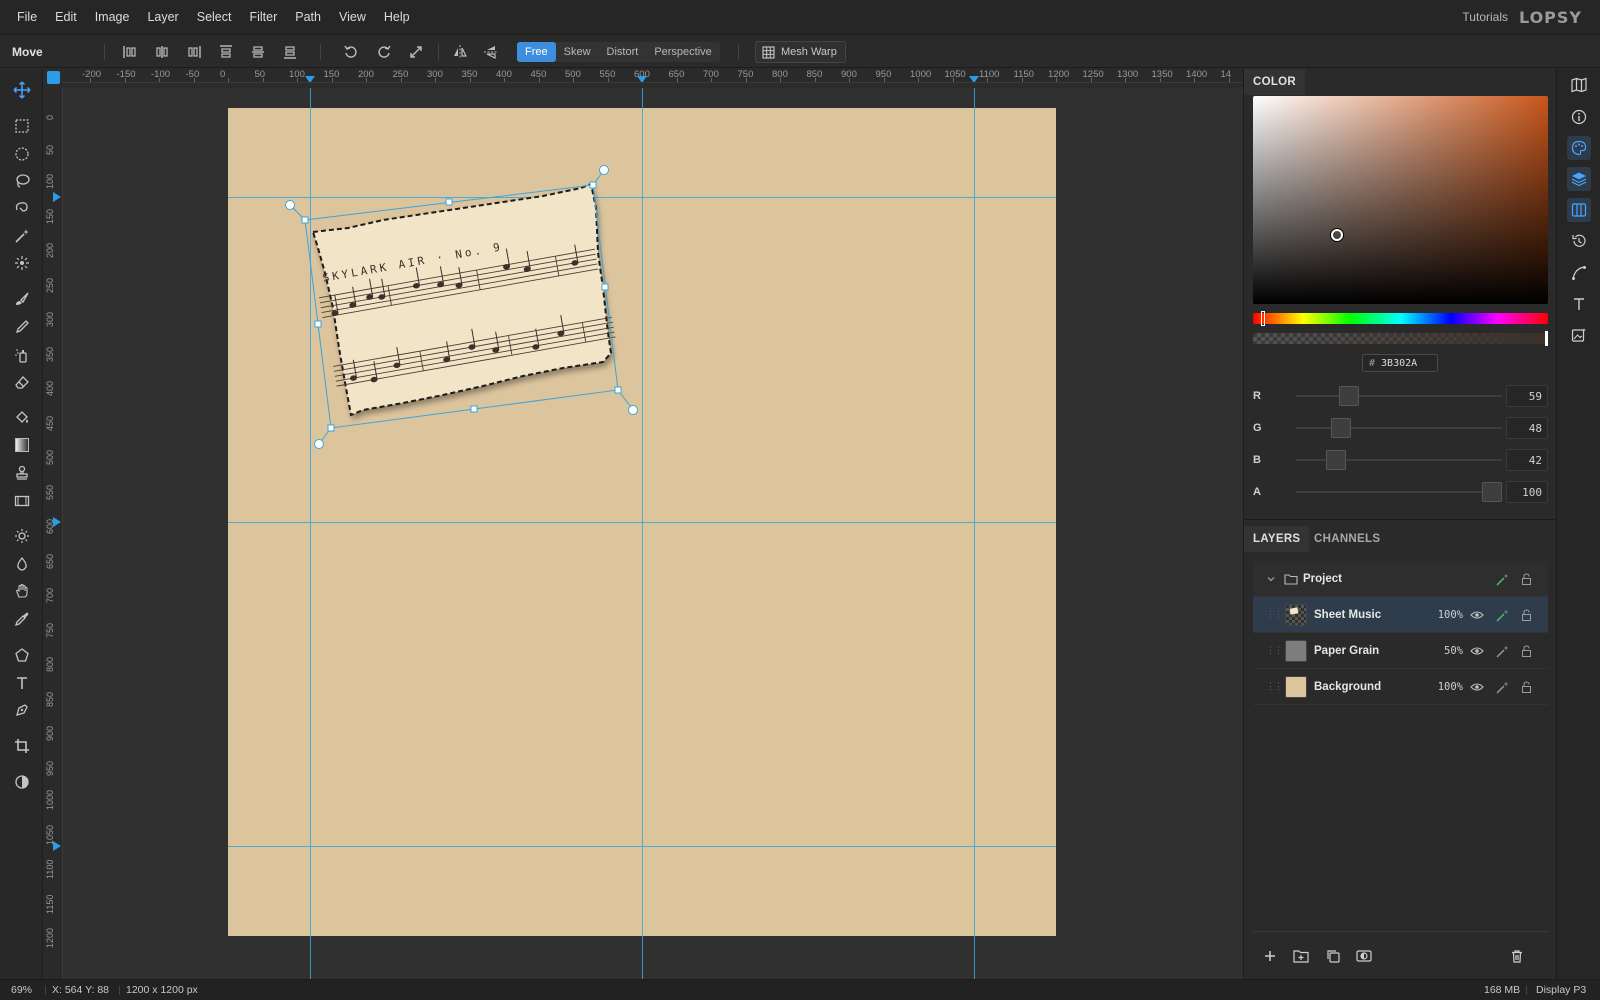  I want to click on tab-layers: LAYERS, so click(1277, 539).